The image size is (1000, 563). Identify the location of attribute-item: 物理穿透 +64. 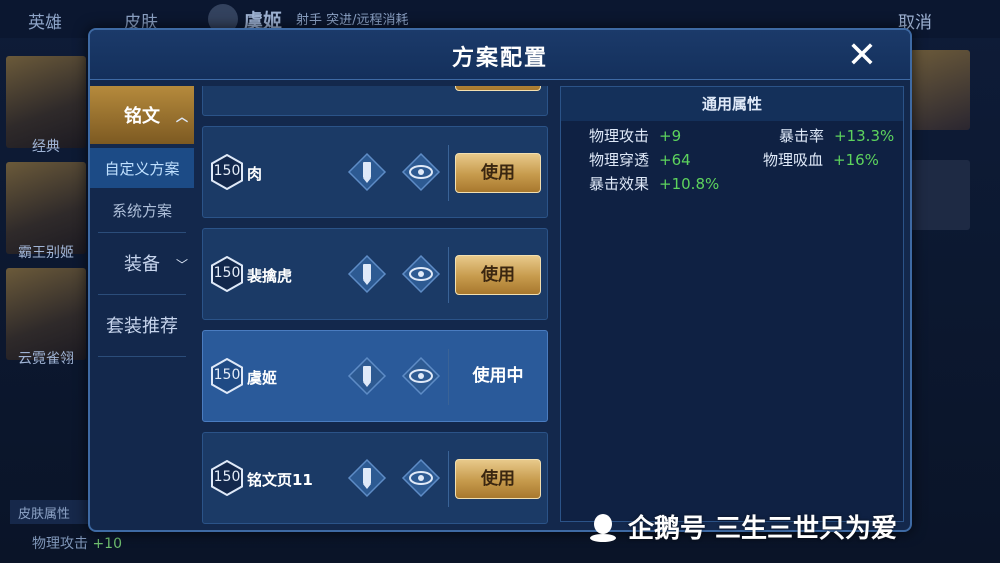
(640, 159).